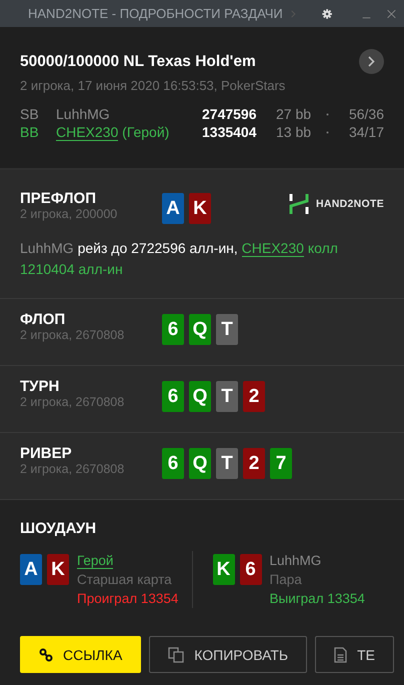 Image resolution: width=404 pixels, height=685 pixels. I want to click on chain-link-icon, so click(46, 655).